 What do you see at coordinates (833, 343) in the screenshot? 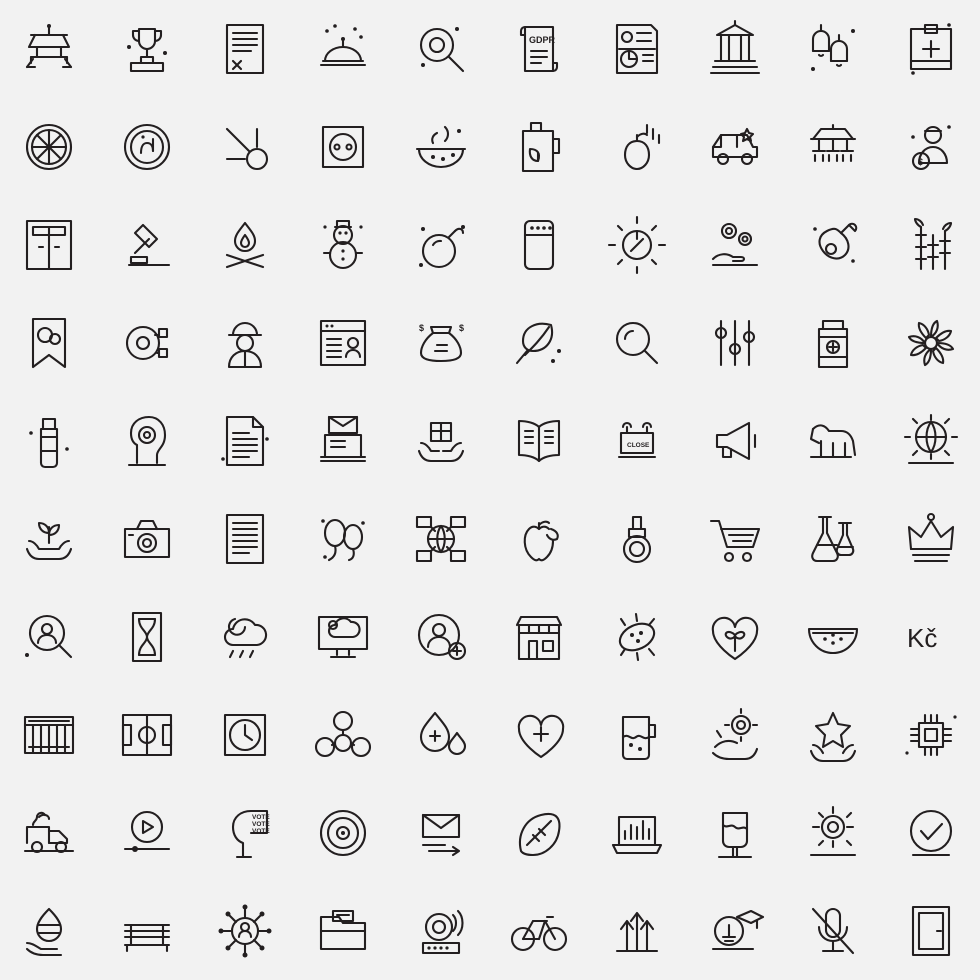
I see `icon-cell-medicine-jar` at bounding box center [833, 343].